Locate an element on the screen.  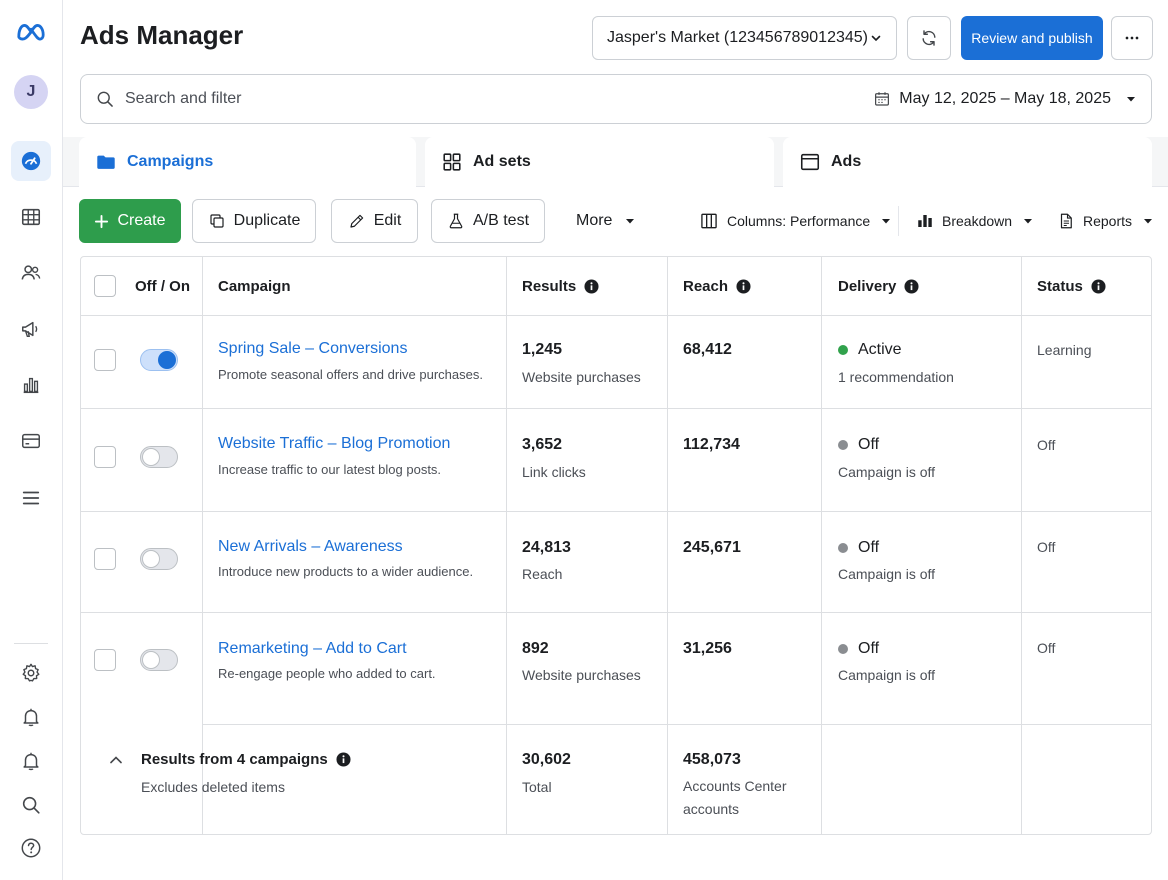
create-button: Create is located at coordinates (130, 221).